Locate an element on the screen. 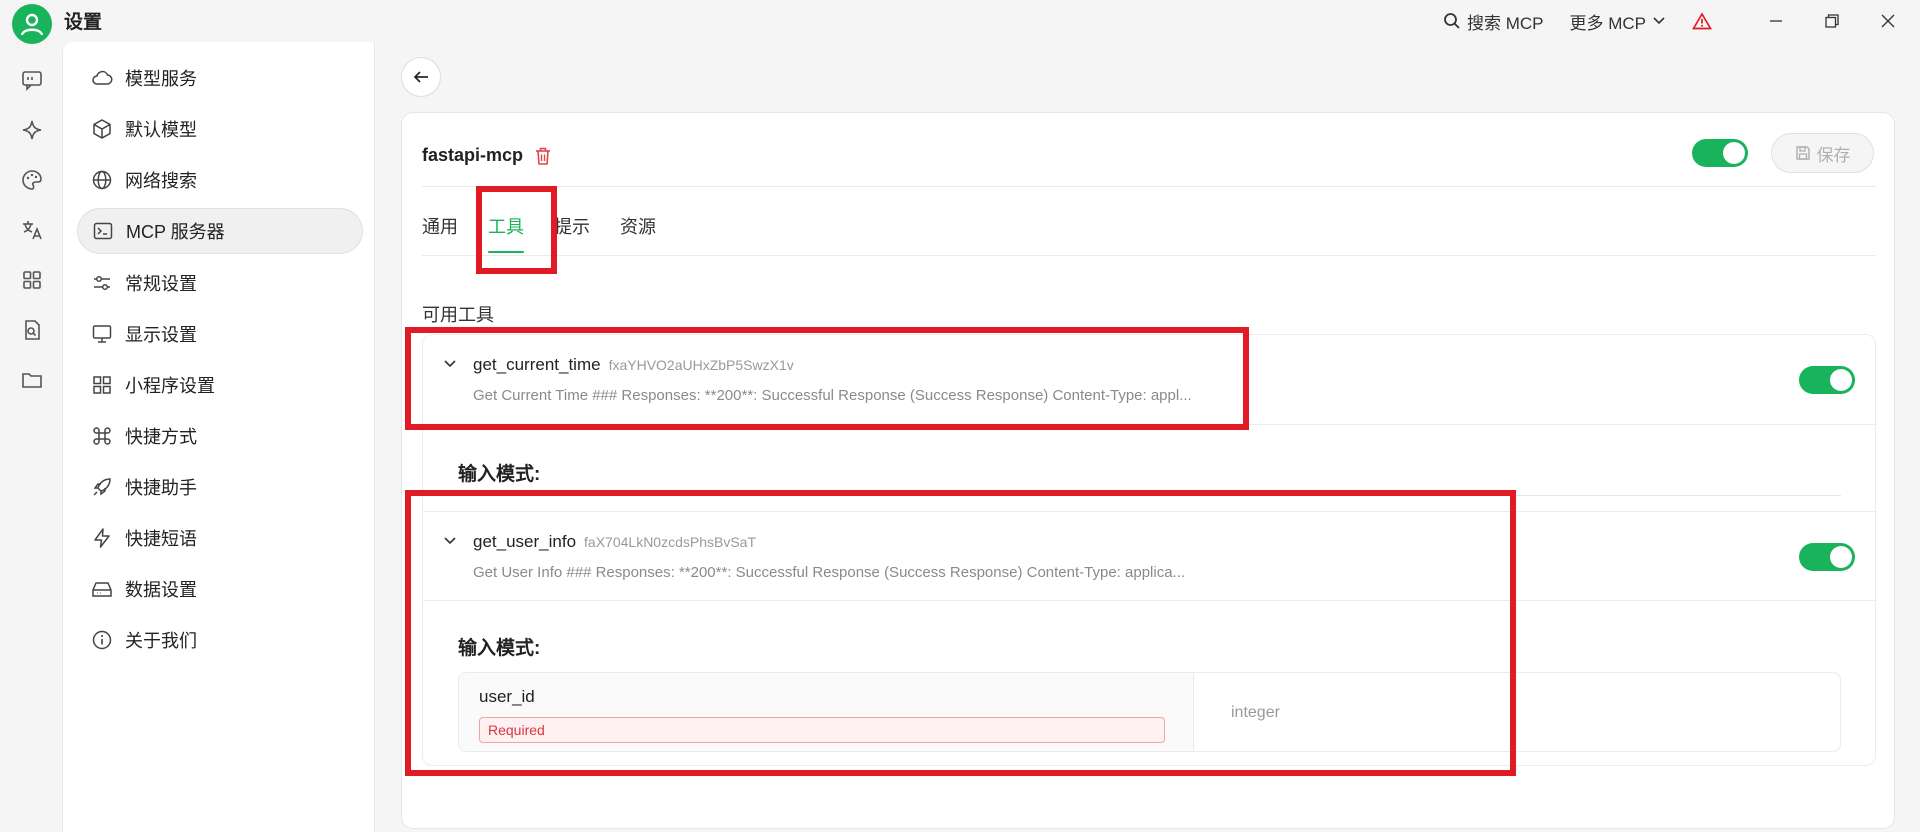 This screenshot has width=1920, height=832. sparkle-icon is located at coordinates (32, 130).